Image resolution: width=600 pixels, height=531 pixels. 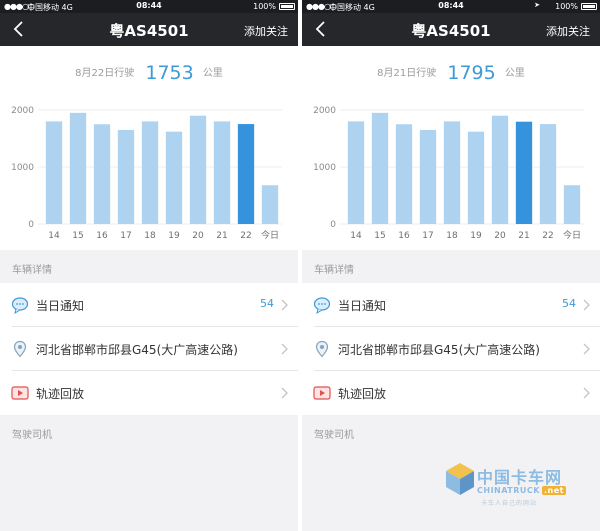 I want to click on location-arrow-icon: ➤, so click(x=537, y=5).